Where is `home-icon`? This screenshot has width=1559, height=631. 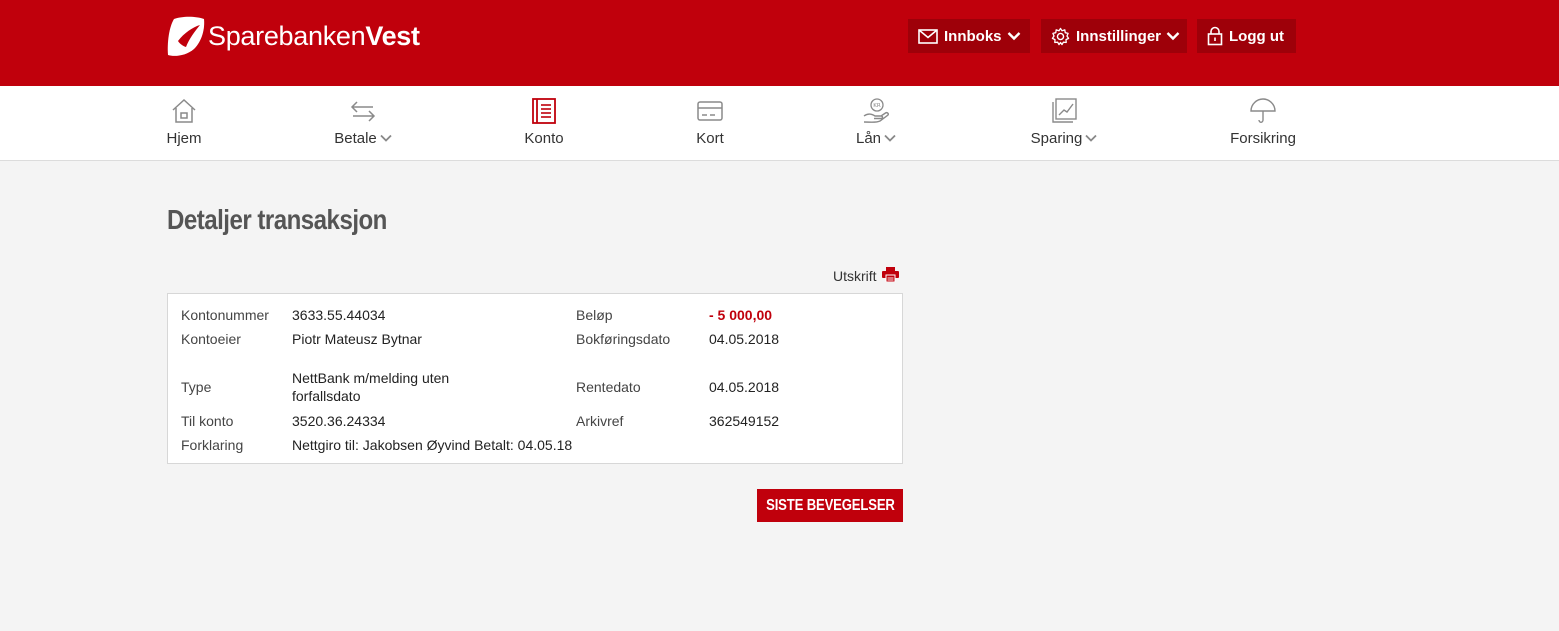 home-icon is located at coordinates (184, 110).